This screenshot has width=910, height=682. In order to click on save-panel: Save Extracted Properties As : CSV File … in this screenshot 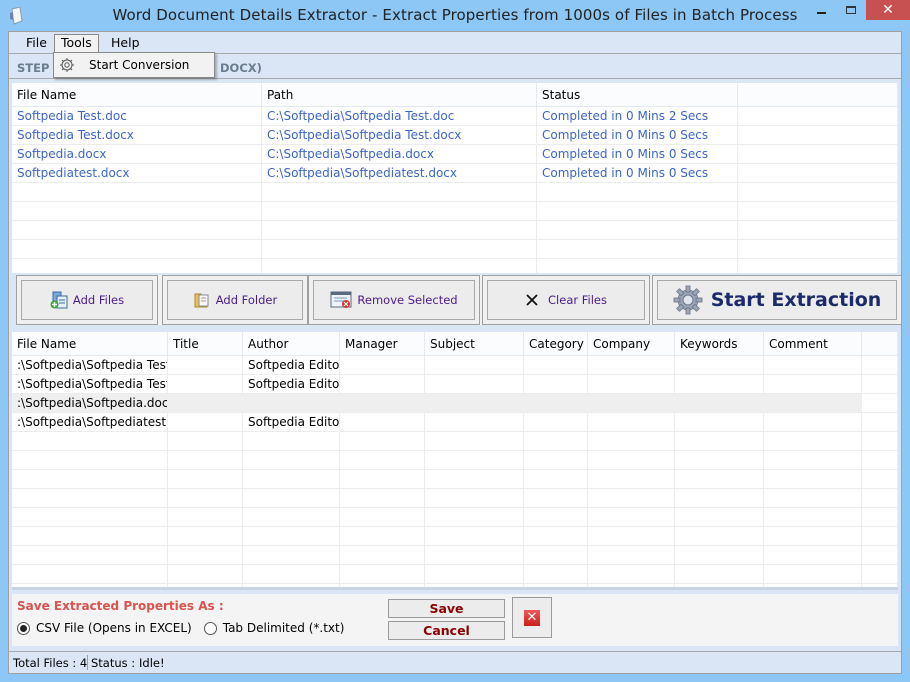, I will do `click(455, 620)`.